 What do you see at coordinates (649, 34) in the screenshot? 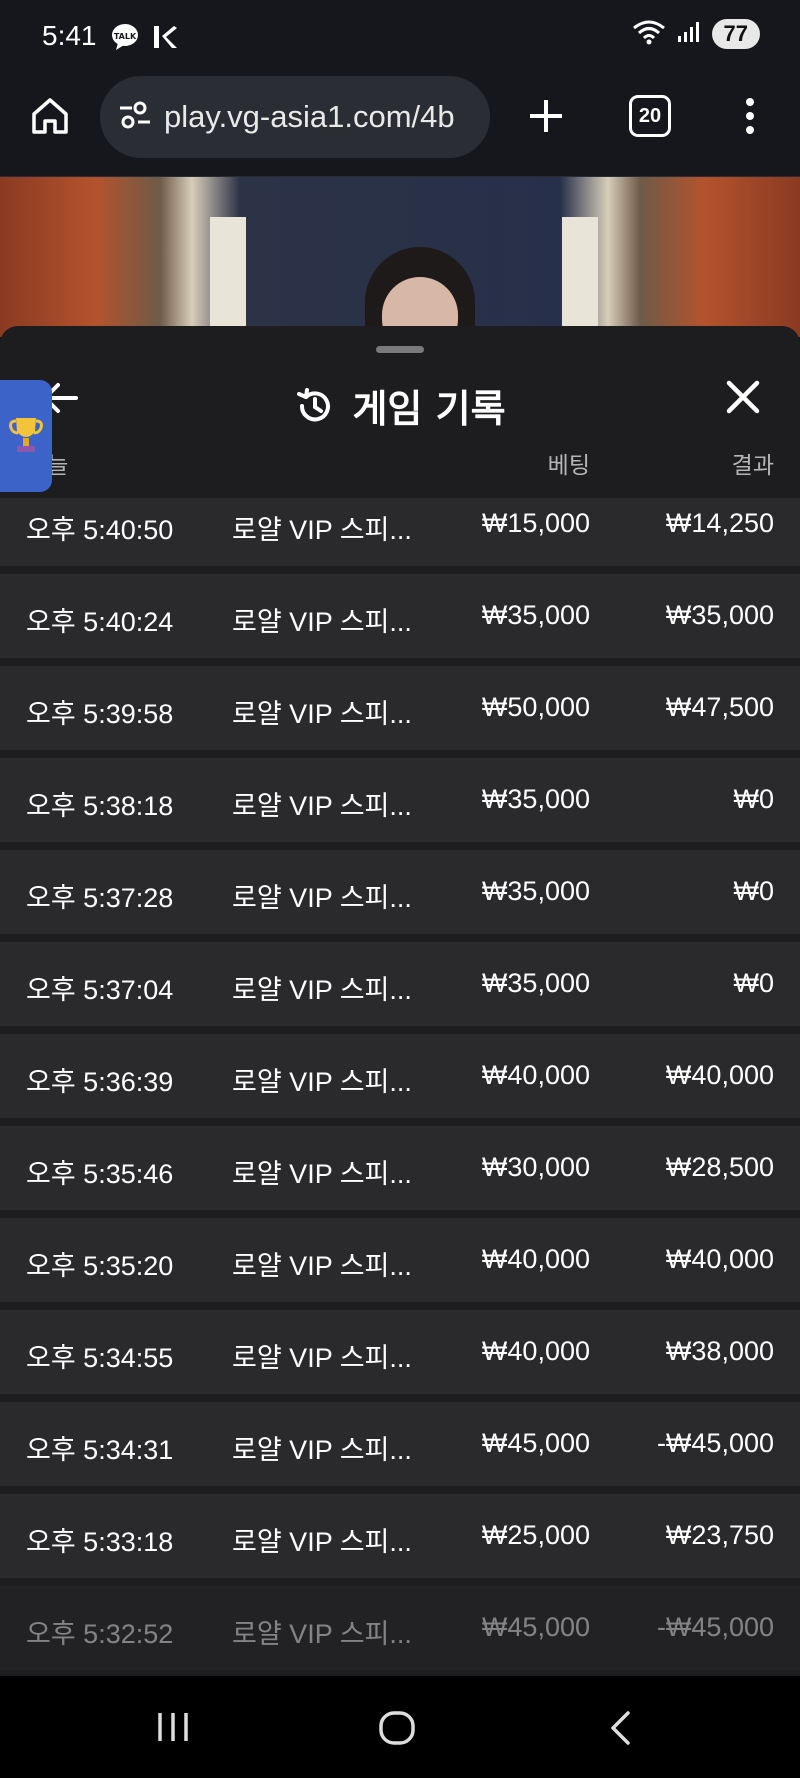
I see `wifi-icon` at bounding box center [649, 34].